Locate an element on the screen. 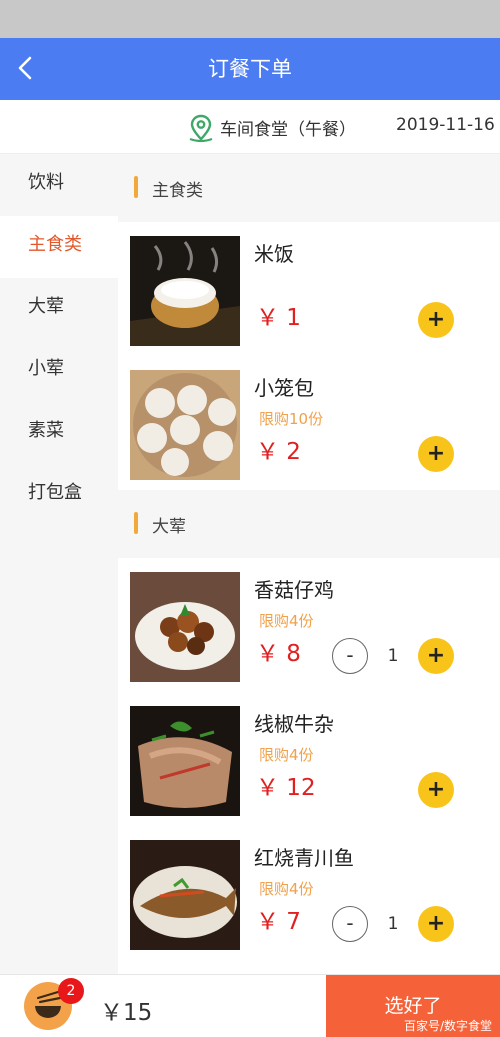 This screenshot has width=500, height=1037. section-title: 大荤 is located at coordinates (169, 527).